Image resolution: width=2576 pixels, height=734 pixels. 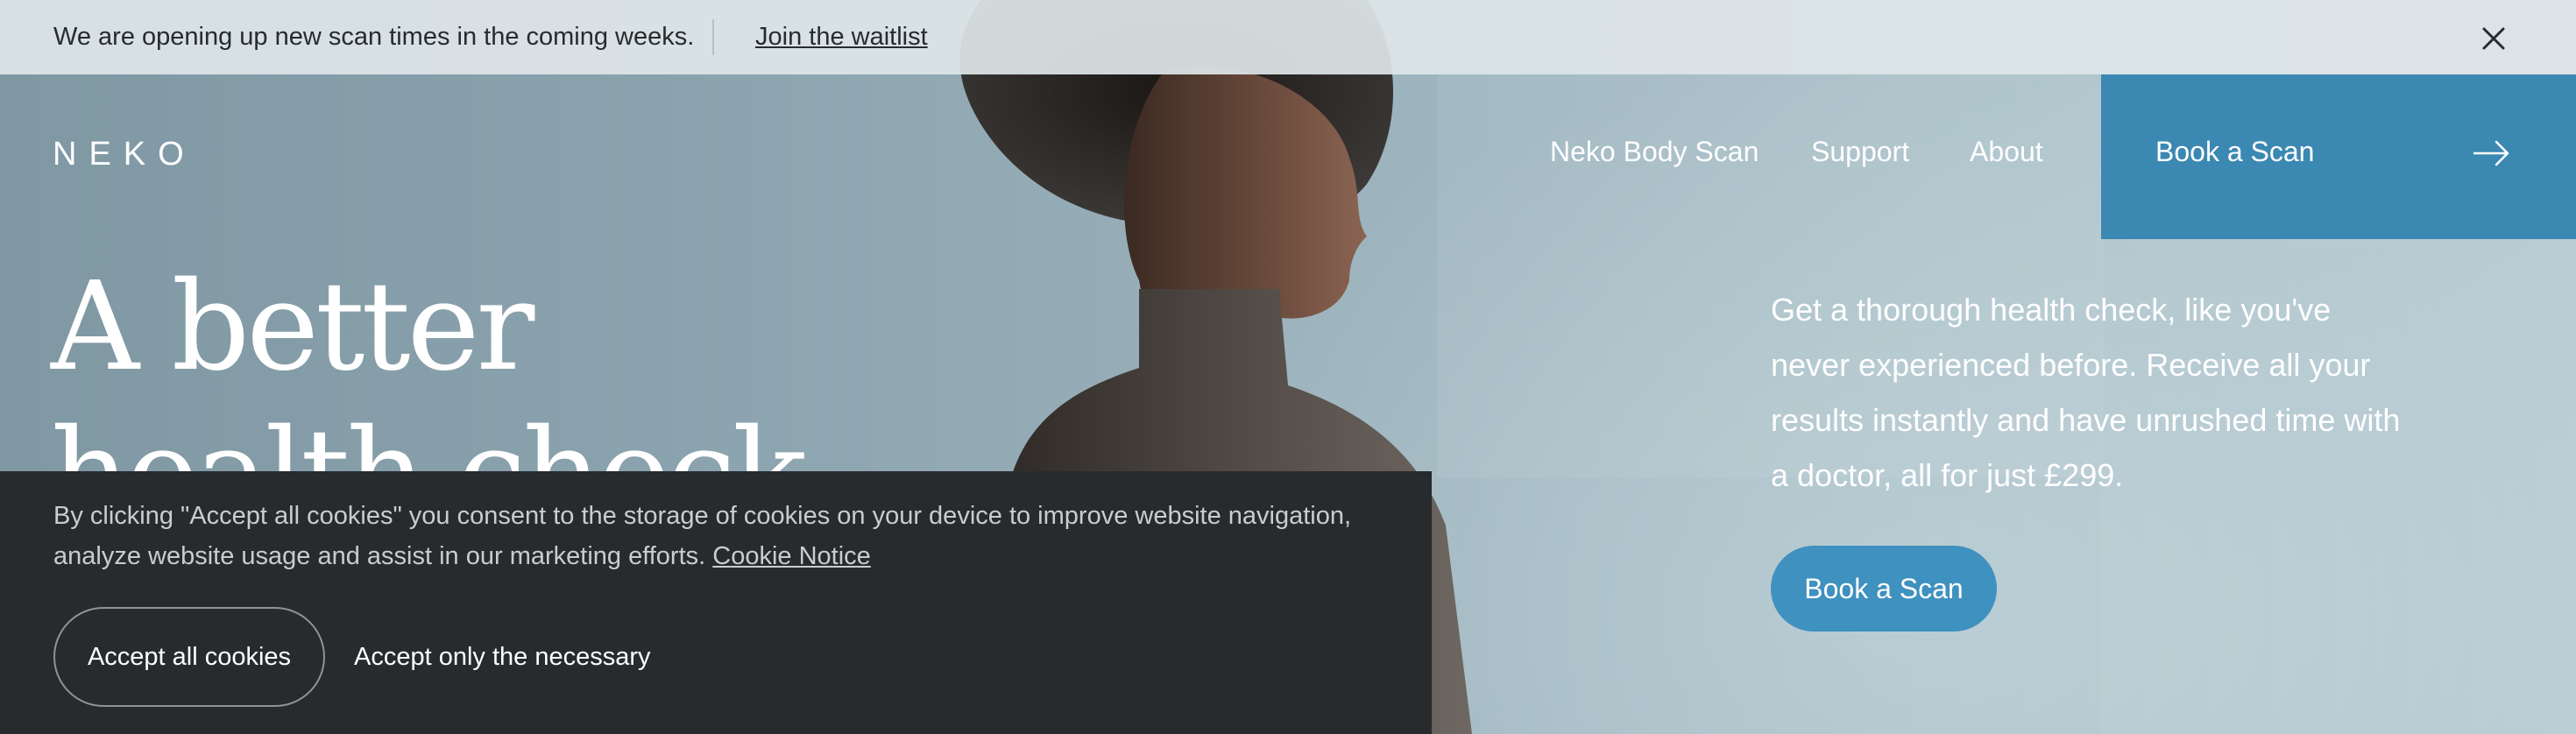 What do you see at coordinates (2492, 155) in the screenshot?
I see `arrow-right-icon` at bounding box center [2492, 155].